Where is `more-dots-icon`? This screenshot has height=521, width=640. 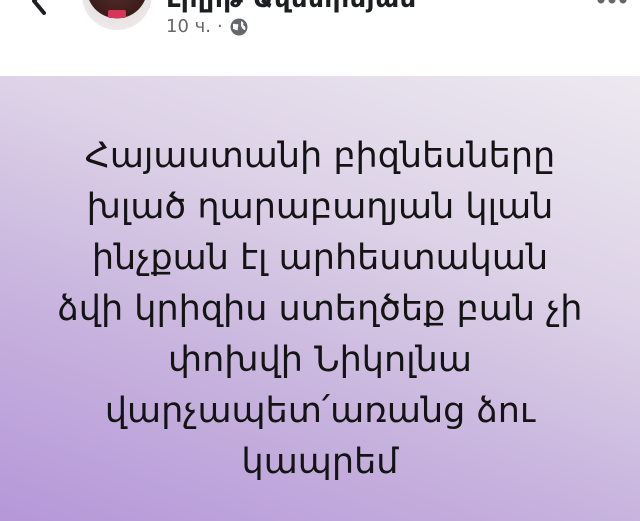
more-dots-icon is located at coordinates (612, 2).